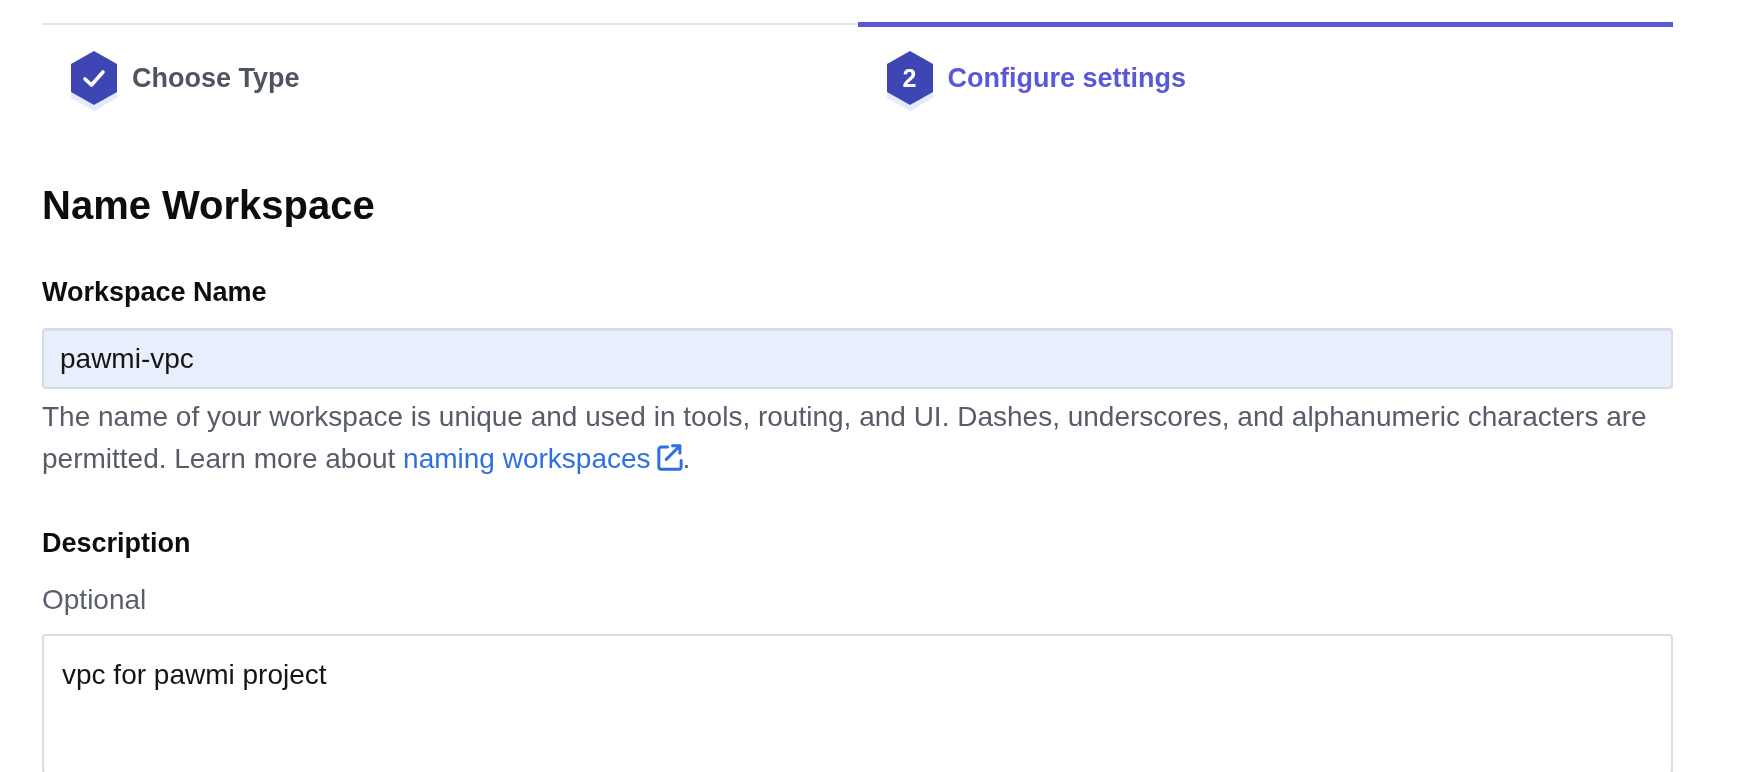  What do you see at coordinates (1265, 66) in the screenshot?
I see `step-tab: 2 Configure settings` at bounding box center [1265, 66].